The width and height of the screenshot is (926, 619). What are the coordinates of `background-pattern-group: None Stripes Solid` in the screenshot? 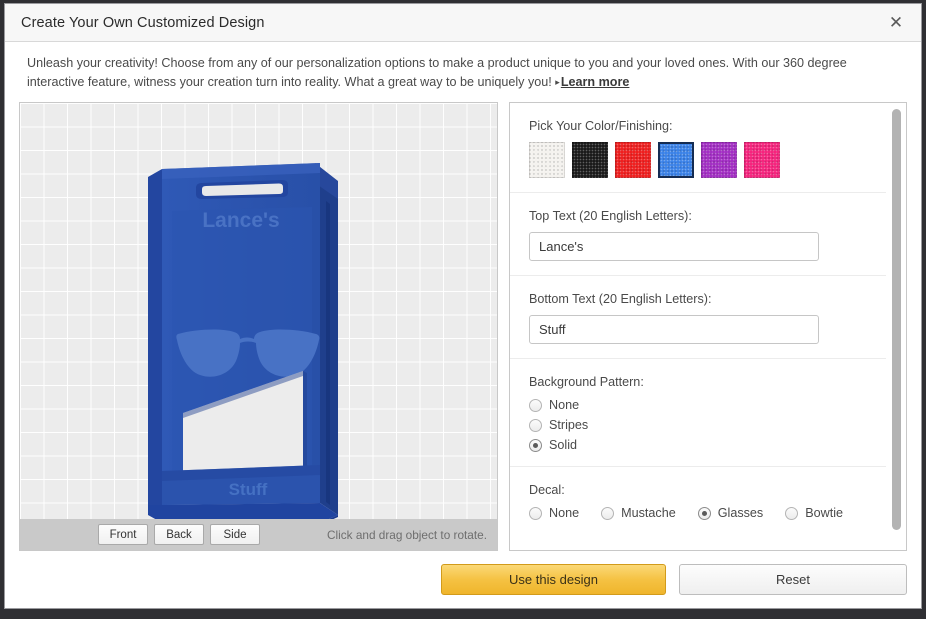 It's located at (707, 425).